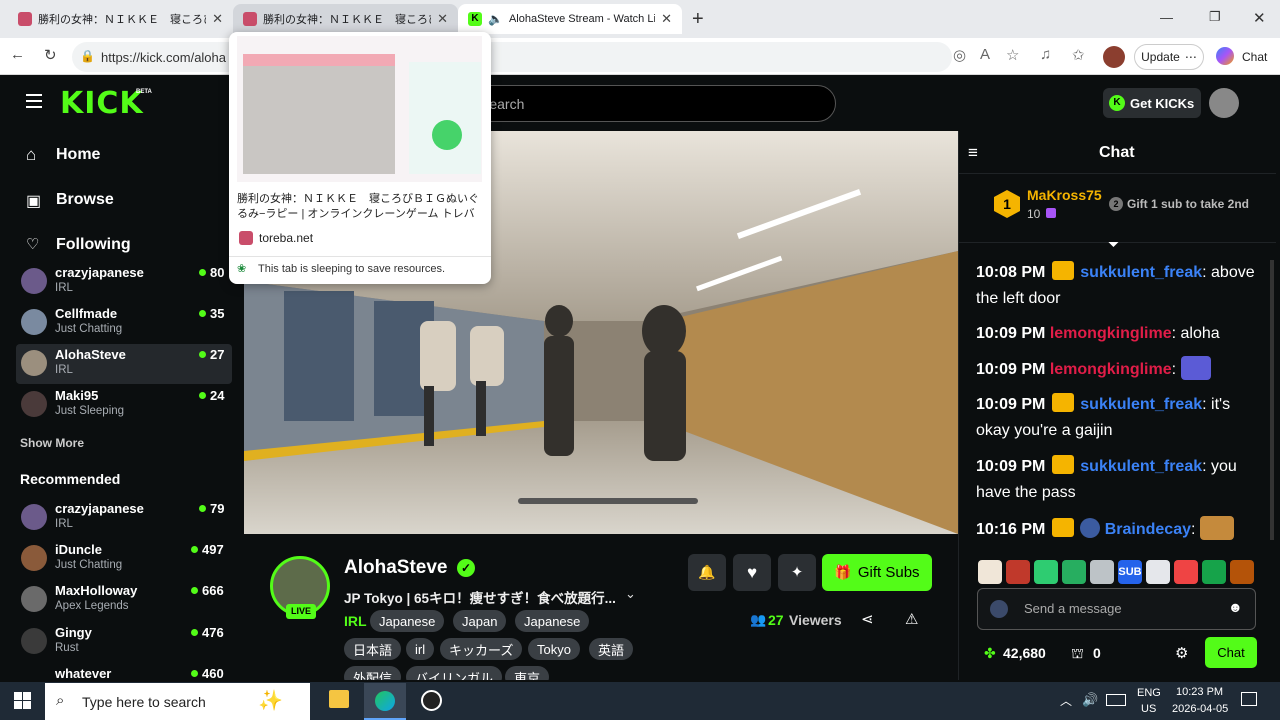 This screenshot has width=1280, height=720. Describe the element at coordinates (1064, 195) in the screenshot. I see `top-gifter-name: MaKross75` at that location.